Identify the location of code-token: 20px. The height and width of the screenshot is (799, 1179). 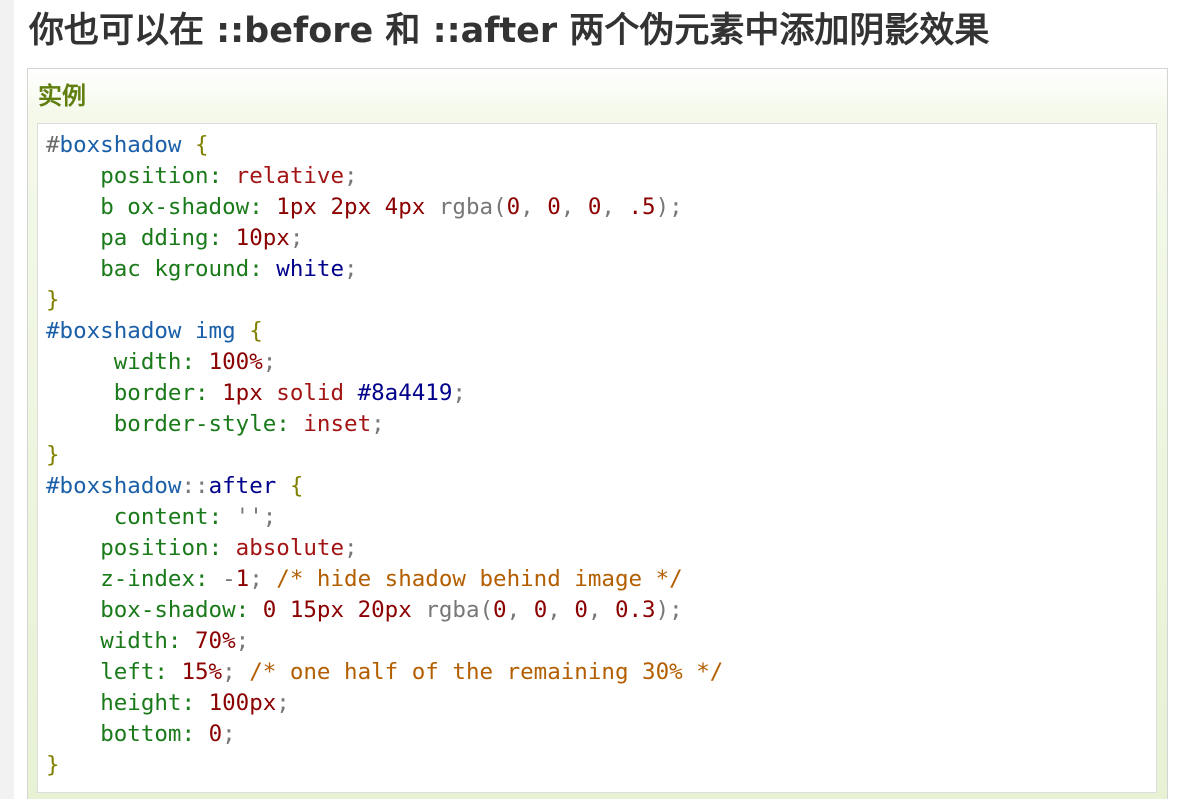
(384, 610).